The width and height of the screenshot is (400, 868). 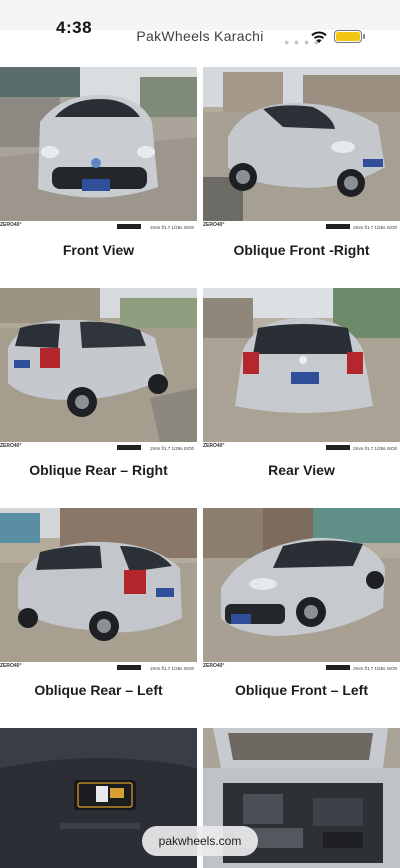 What do you see at coordinates (98, 365) in the screenshot?
I see `photo-oblique-rear-right` at bounding box center [98, 365].